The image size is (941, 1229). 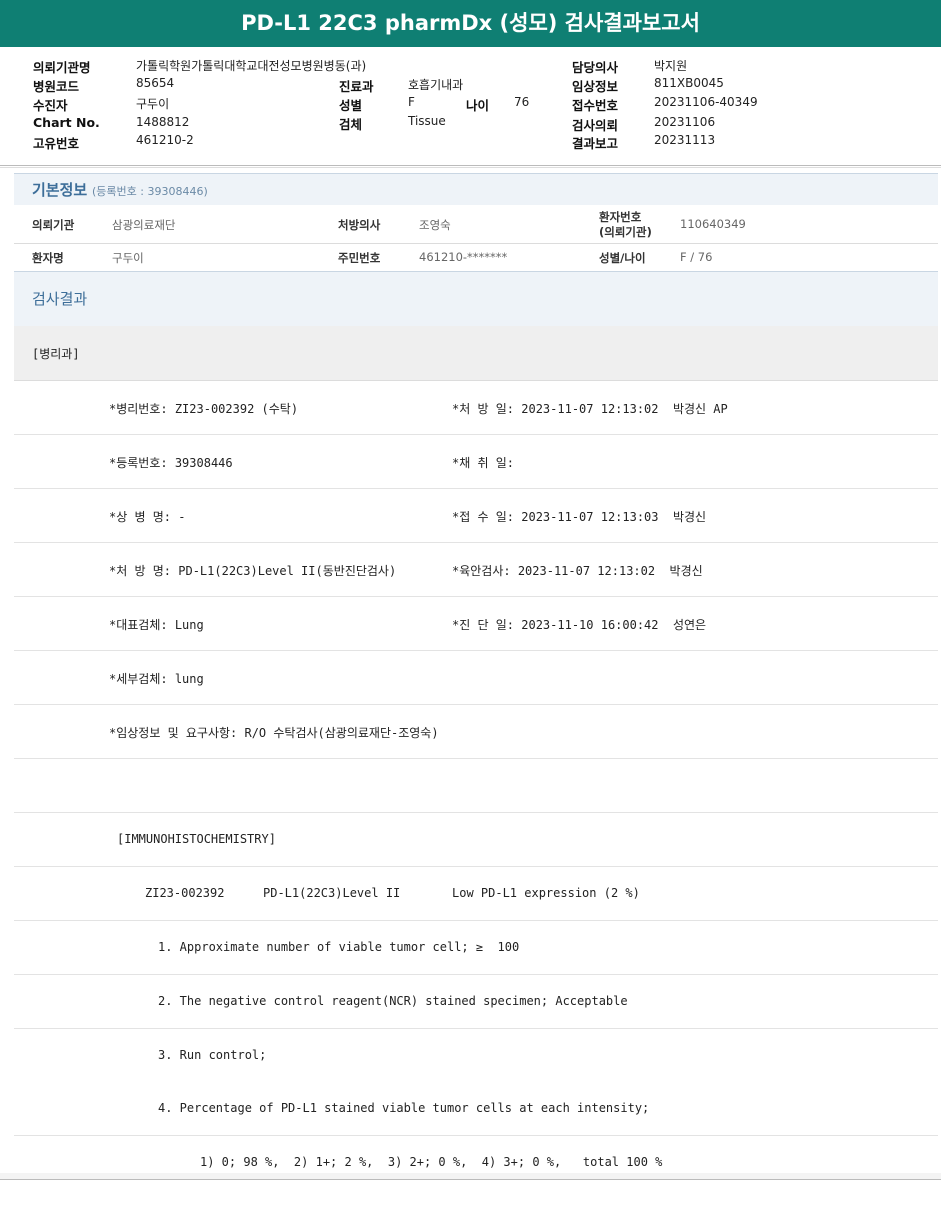 What do you see at coordinates (706, 102) in the screenshot?
I see `accept-value: 20231106-40349` at bounding box center [706, 102].